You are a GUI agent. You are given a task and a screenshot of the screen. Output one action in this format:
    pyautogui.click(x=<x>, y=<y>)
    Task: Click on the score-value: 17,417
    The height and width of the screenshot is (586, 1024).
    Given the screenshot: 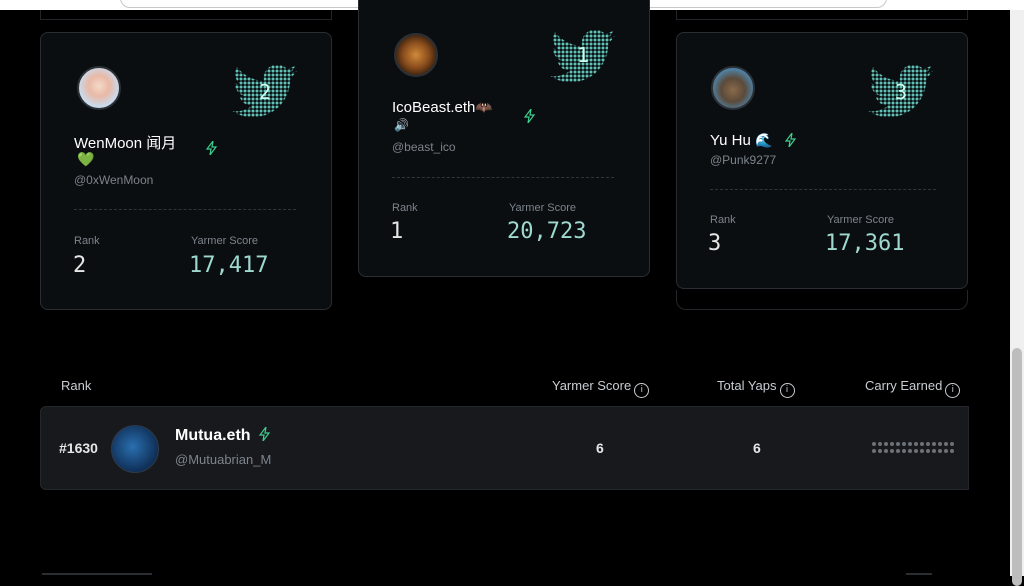 What is the action you would take?
    pyautogui.click(x=229, y=265)
    